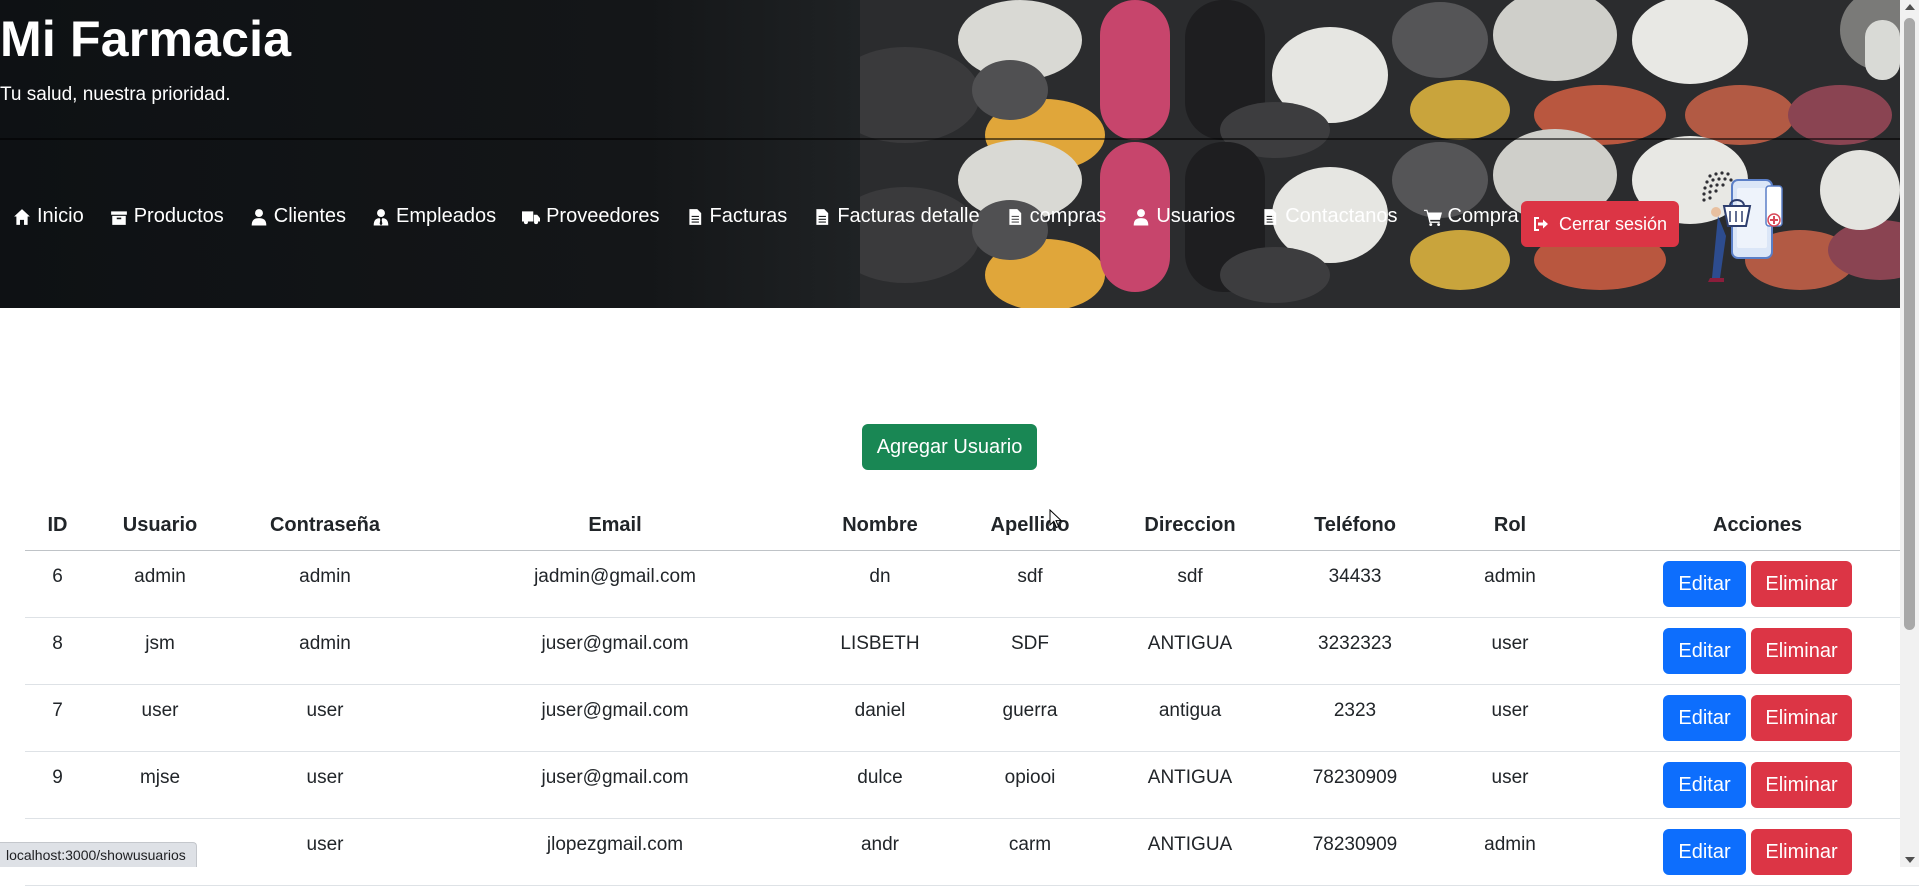 Image resolution: width=1919 pixels, height=886 pixels. Describe the element at coordinates (1056, 519) in the screenshot. I see `mouse-cursor-icon` at that location.